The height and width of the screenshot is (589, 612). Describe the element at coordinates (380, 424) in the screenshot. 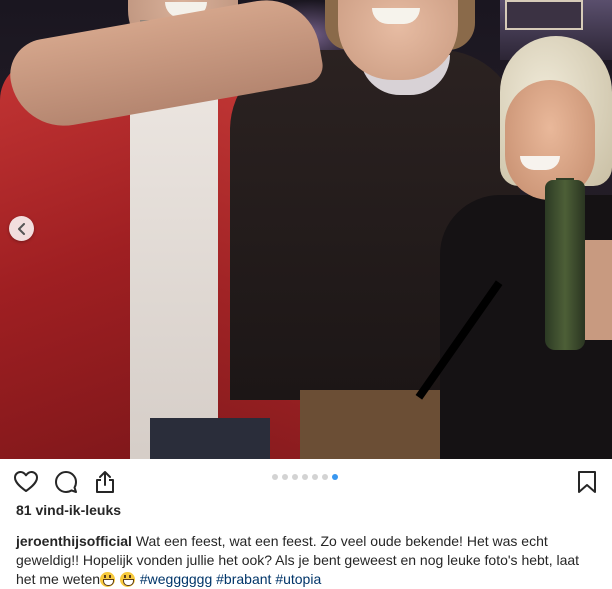

I see `brown-pants` at that location.